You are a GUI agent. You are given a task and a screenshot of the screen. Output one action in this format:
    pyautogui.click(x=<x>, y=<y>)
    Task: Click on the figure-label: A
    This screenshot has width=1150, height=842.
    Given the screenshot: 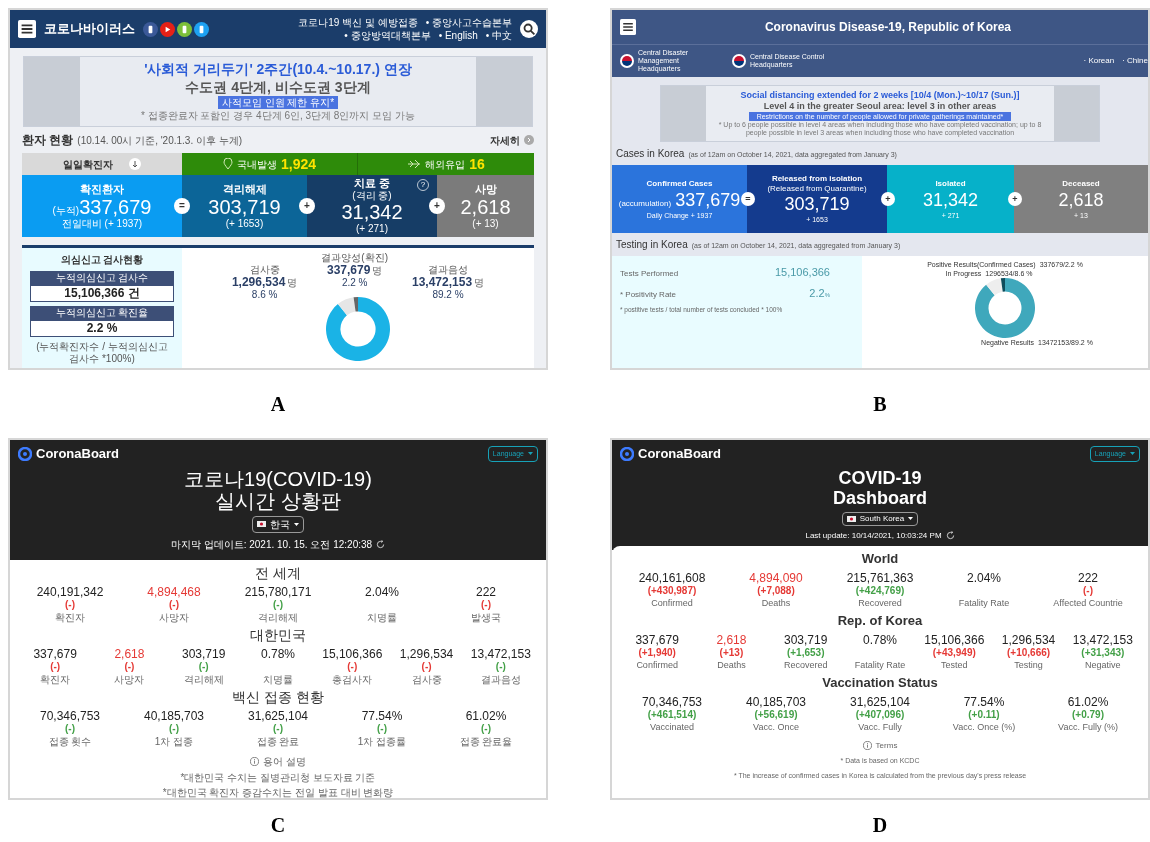 What is the action you would take?
    pyautogui.click(x=278, y=404)
    